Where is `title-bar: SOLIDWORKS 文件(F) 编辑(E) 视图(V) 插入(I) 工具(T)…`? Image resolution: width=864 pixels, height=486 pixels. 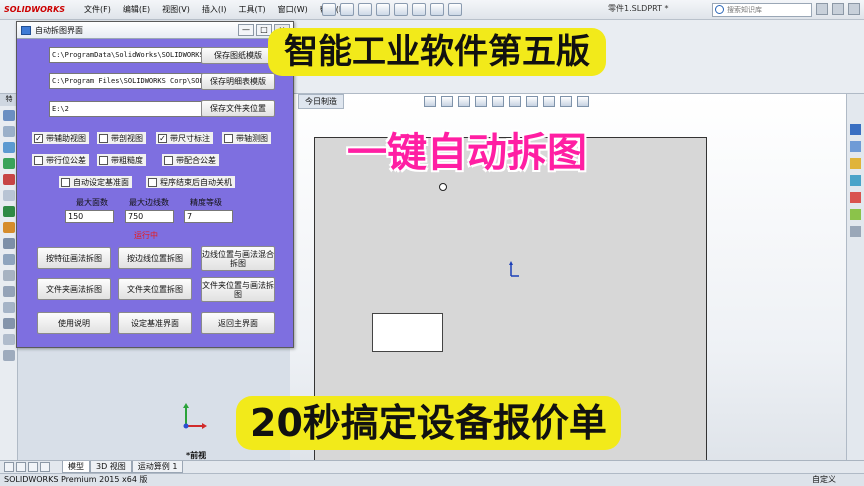 title-bar: SOLIDWORKS 文件(F) 编辑(E) 视图(V) 插入(I) 工具(T)… is located at coordinates (432, 10).